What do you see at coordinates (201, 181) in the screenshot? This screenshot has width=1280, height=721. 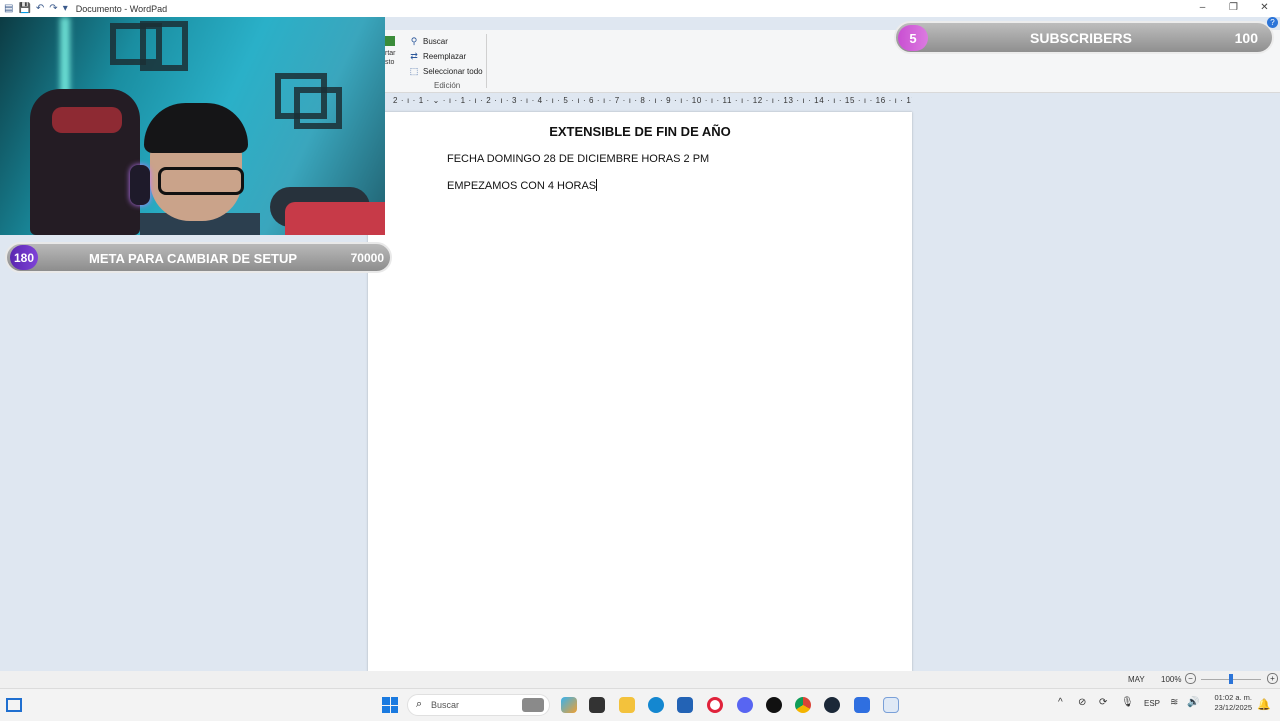 I see `glasses` at bounding box center [201, 181].